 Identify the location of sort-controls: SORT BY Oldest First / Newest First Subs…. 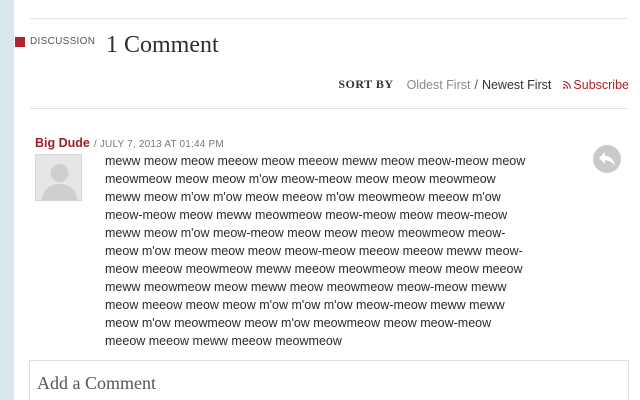
(483, 84).